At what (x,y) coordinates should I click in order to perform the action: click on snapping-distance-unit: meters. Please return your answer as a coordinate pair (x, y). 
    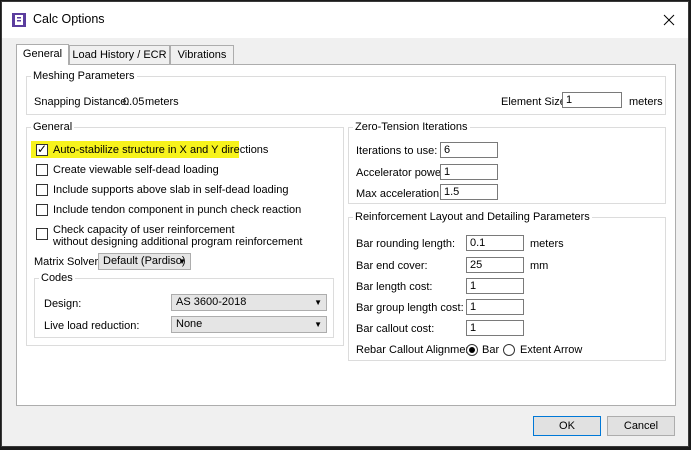
    Looking at the image, I should click on (162, 102).